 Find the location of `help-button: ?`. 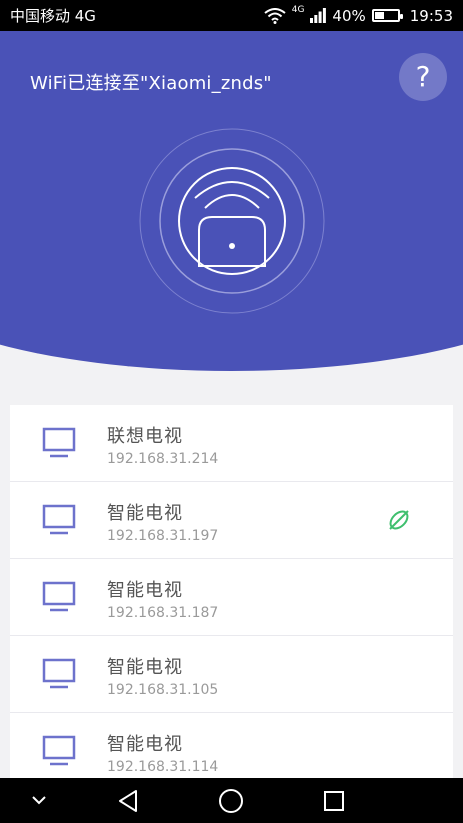

help-button: ? is located at coordinates (423, 77).